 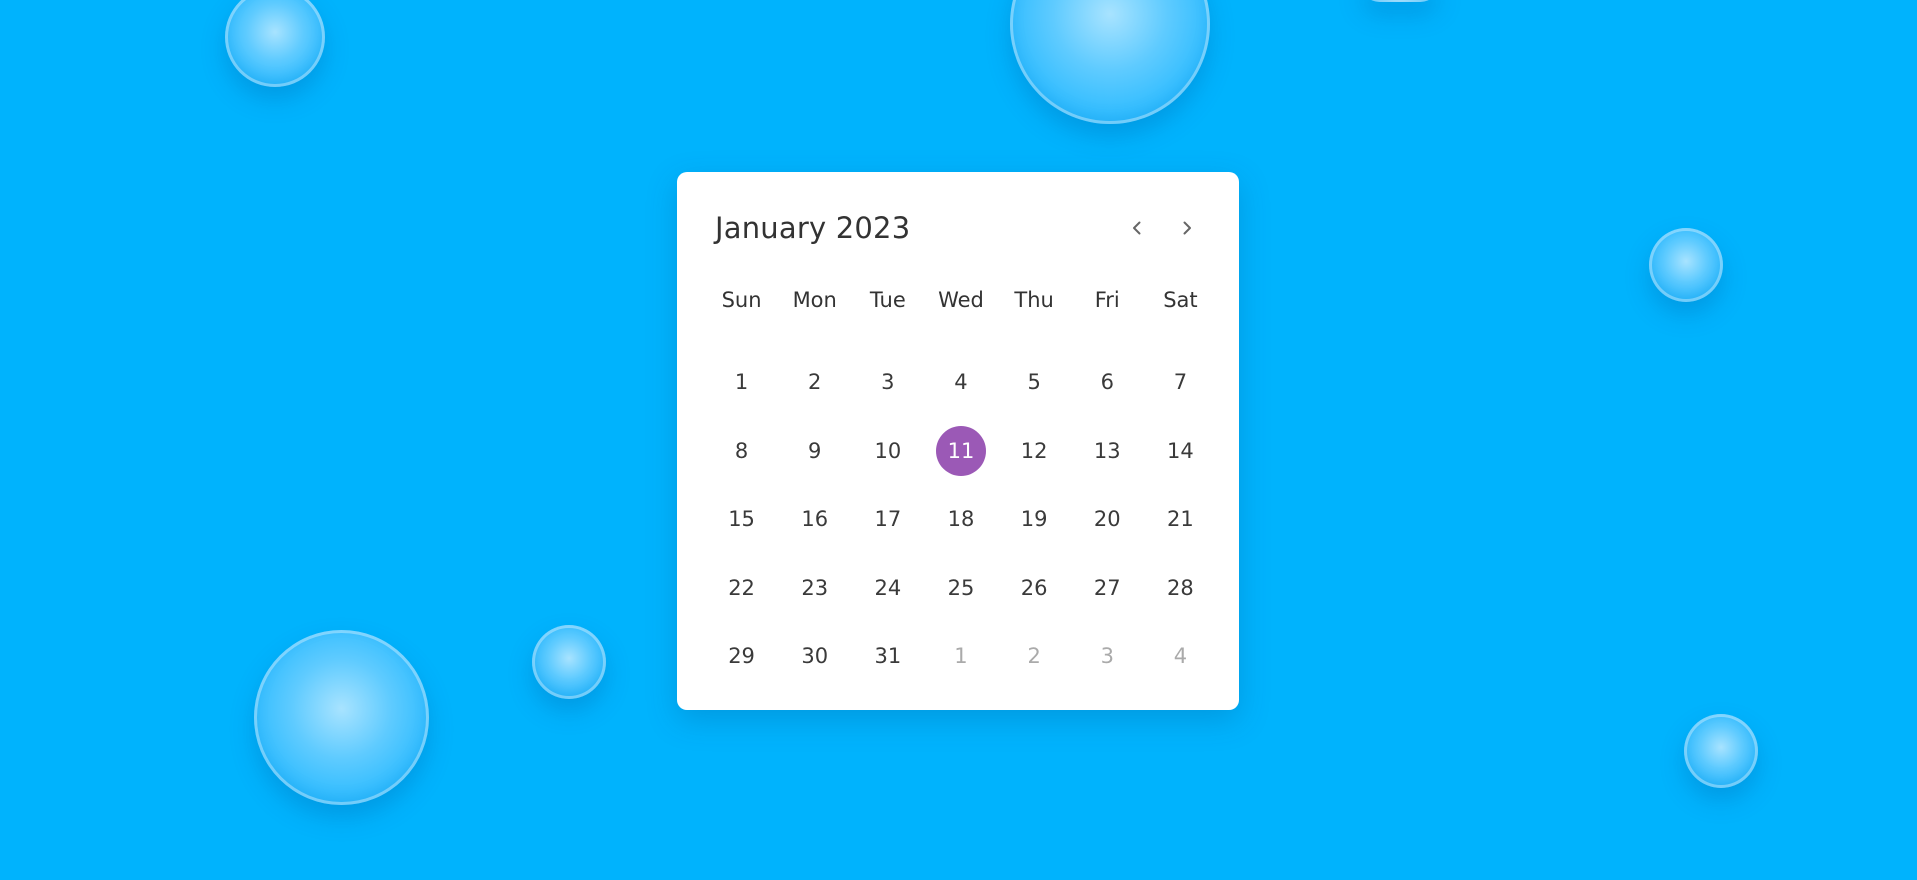 I want to click on day-cell: 18, so click(x=960, y=519).